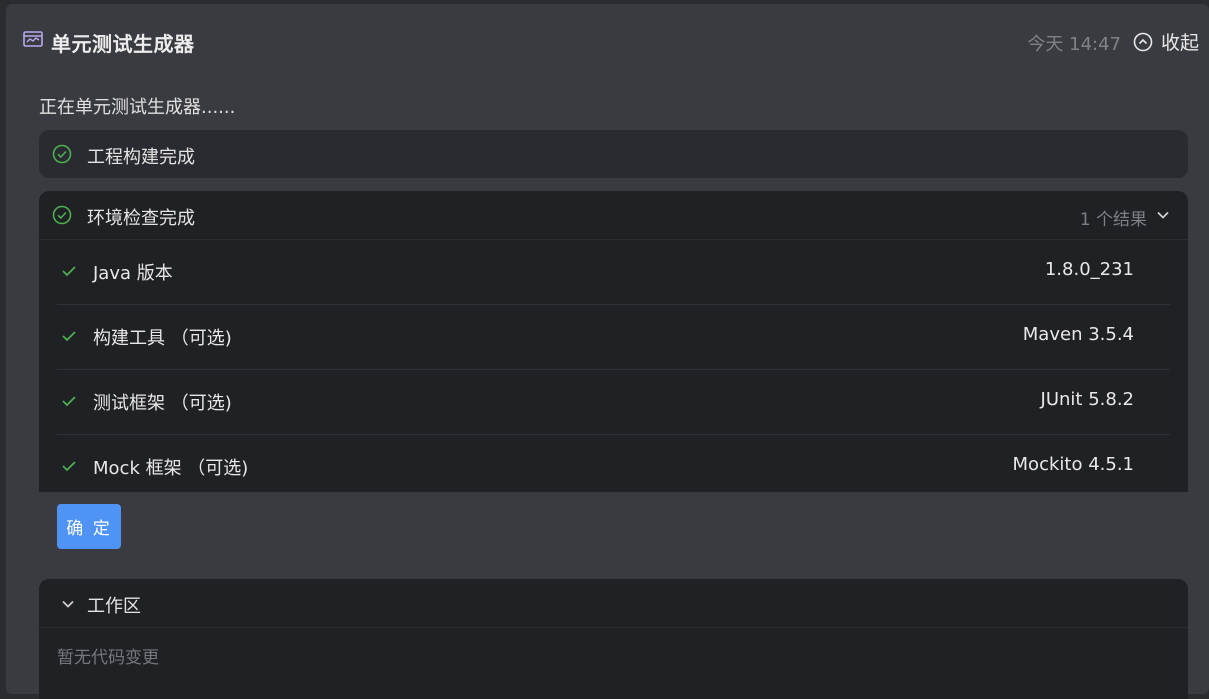 The height and width of the screenshot is (699, 1209). What do you see at coordinates (1143, 41) in the screenshot?
I see `chevron-up-circle-icon` at bounding box center [1143, 41].